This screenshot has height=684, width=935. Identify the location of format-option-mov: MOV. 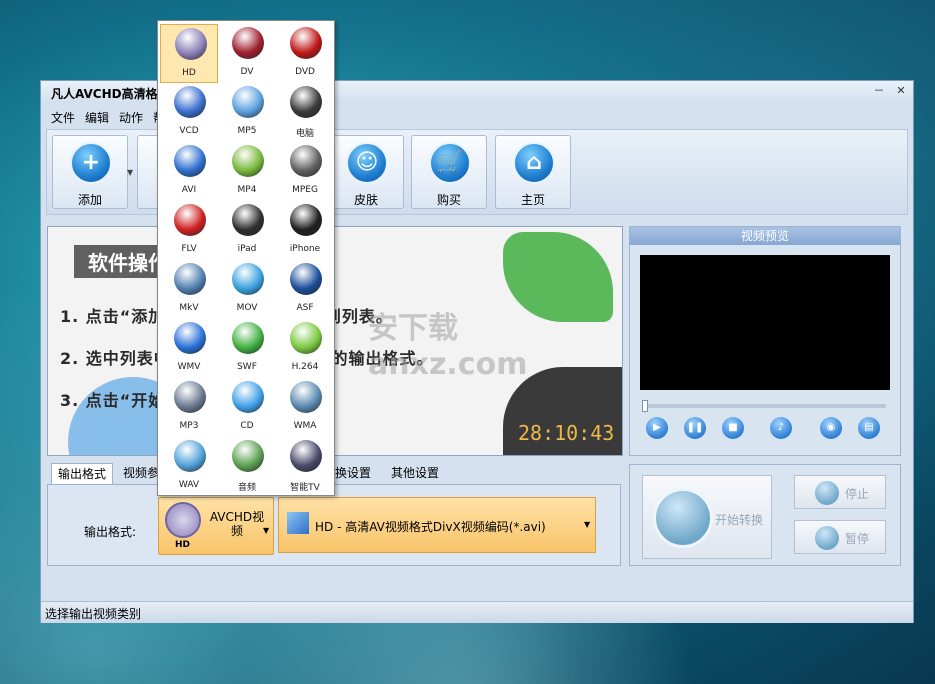
(247, 289).